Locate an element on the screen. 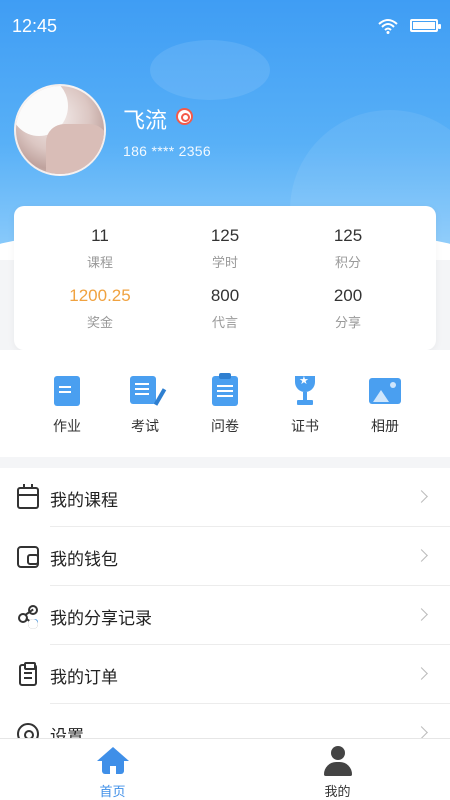  stat-label: 课程 is located at coordinates (99, 263).